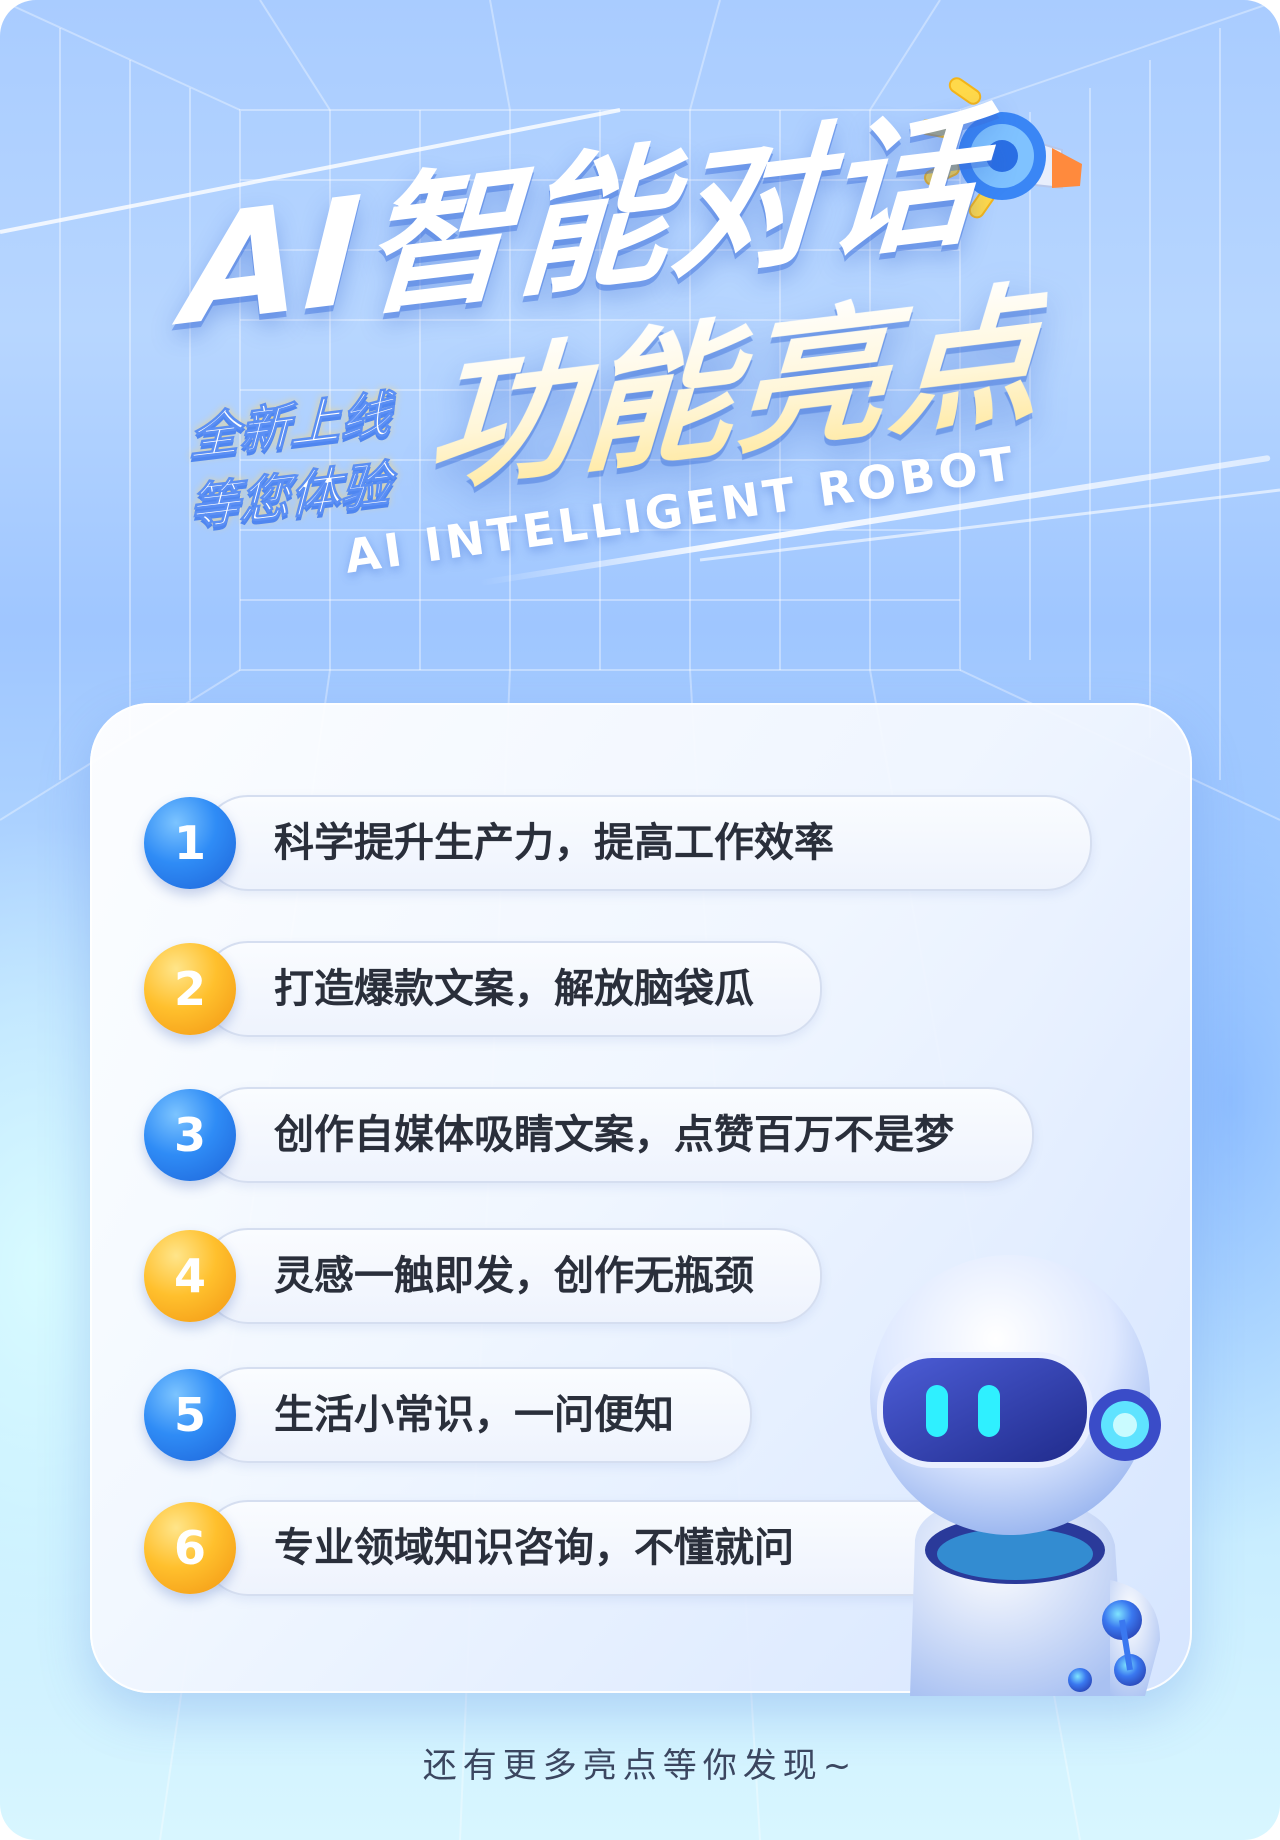  I want to click on feature-number-badge: 6, so click(190, 1548).